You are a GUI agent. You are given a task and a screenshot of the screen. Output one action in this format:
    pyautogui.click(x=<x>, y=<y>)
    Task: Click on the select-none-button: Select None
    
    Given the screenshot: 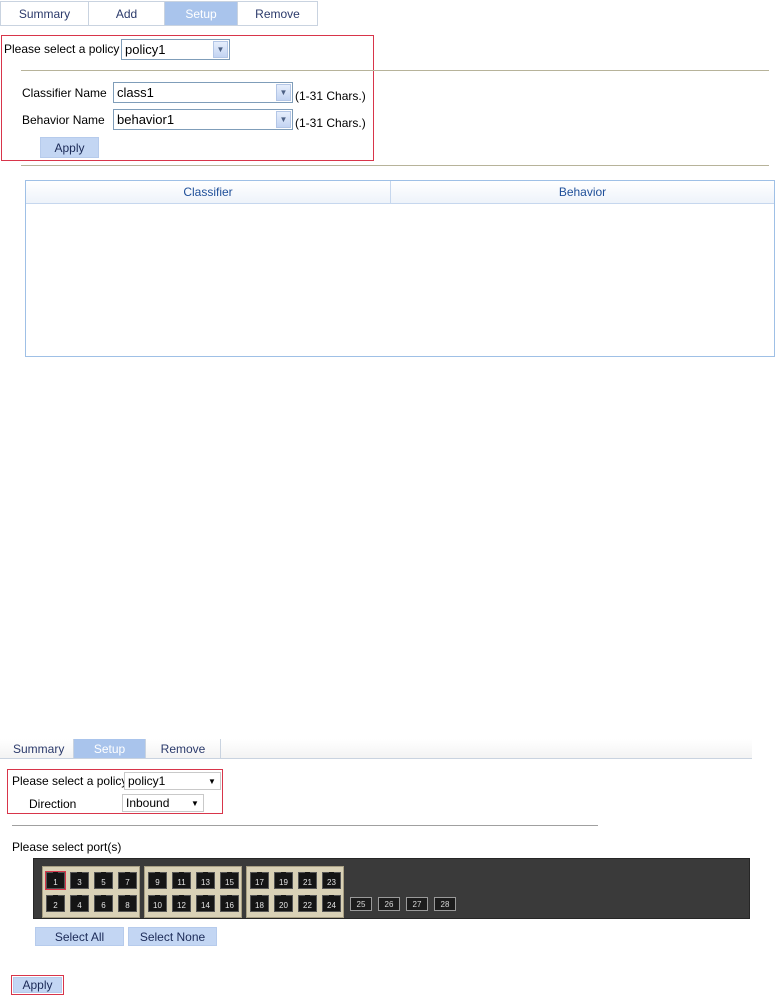 What is the action you would take?
    pyautogui.click(x=172, y=936)
    